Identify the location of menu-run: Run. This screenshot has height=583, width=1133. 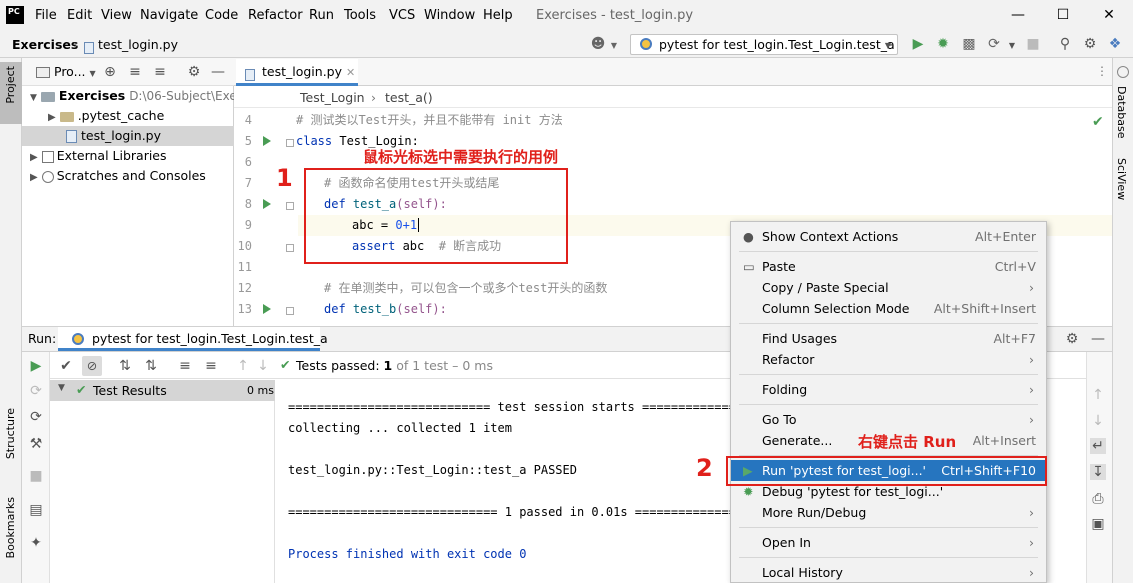
(321, 15).